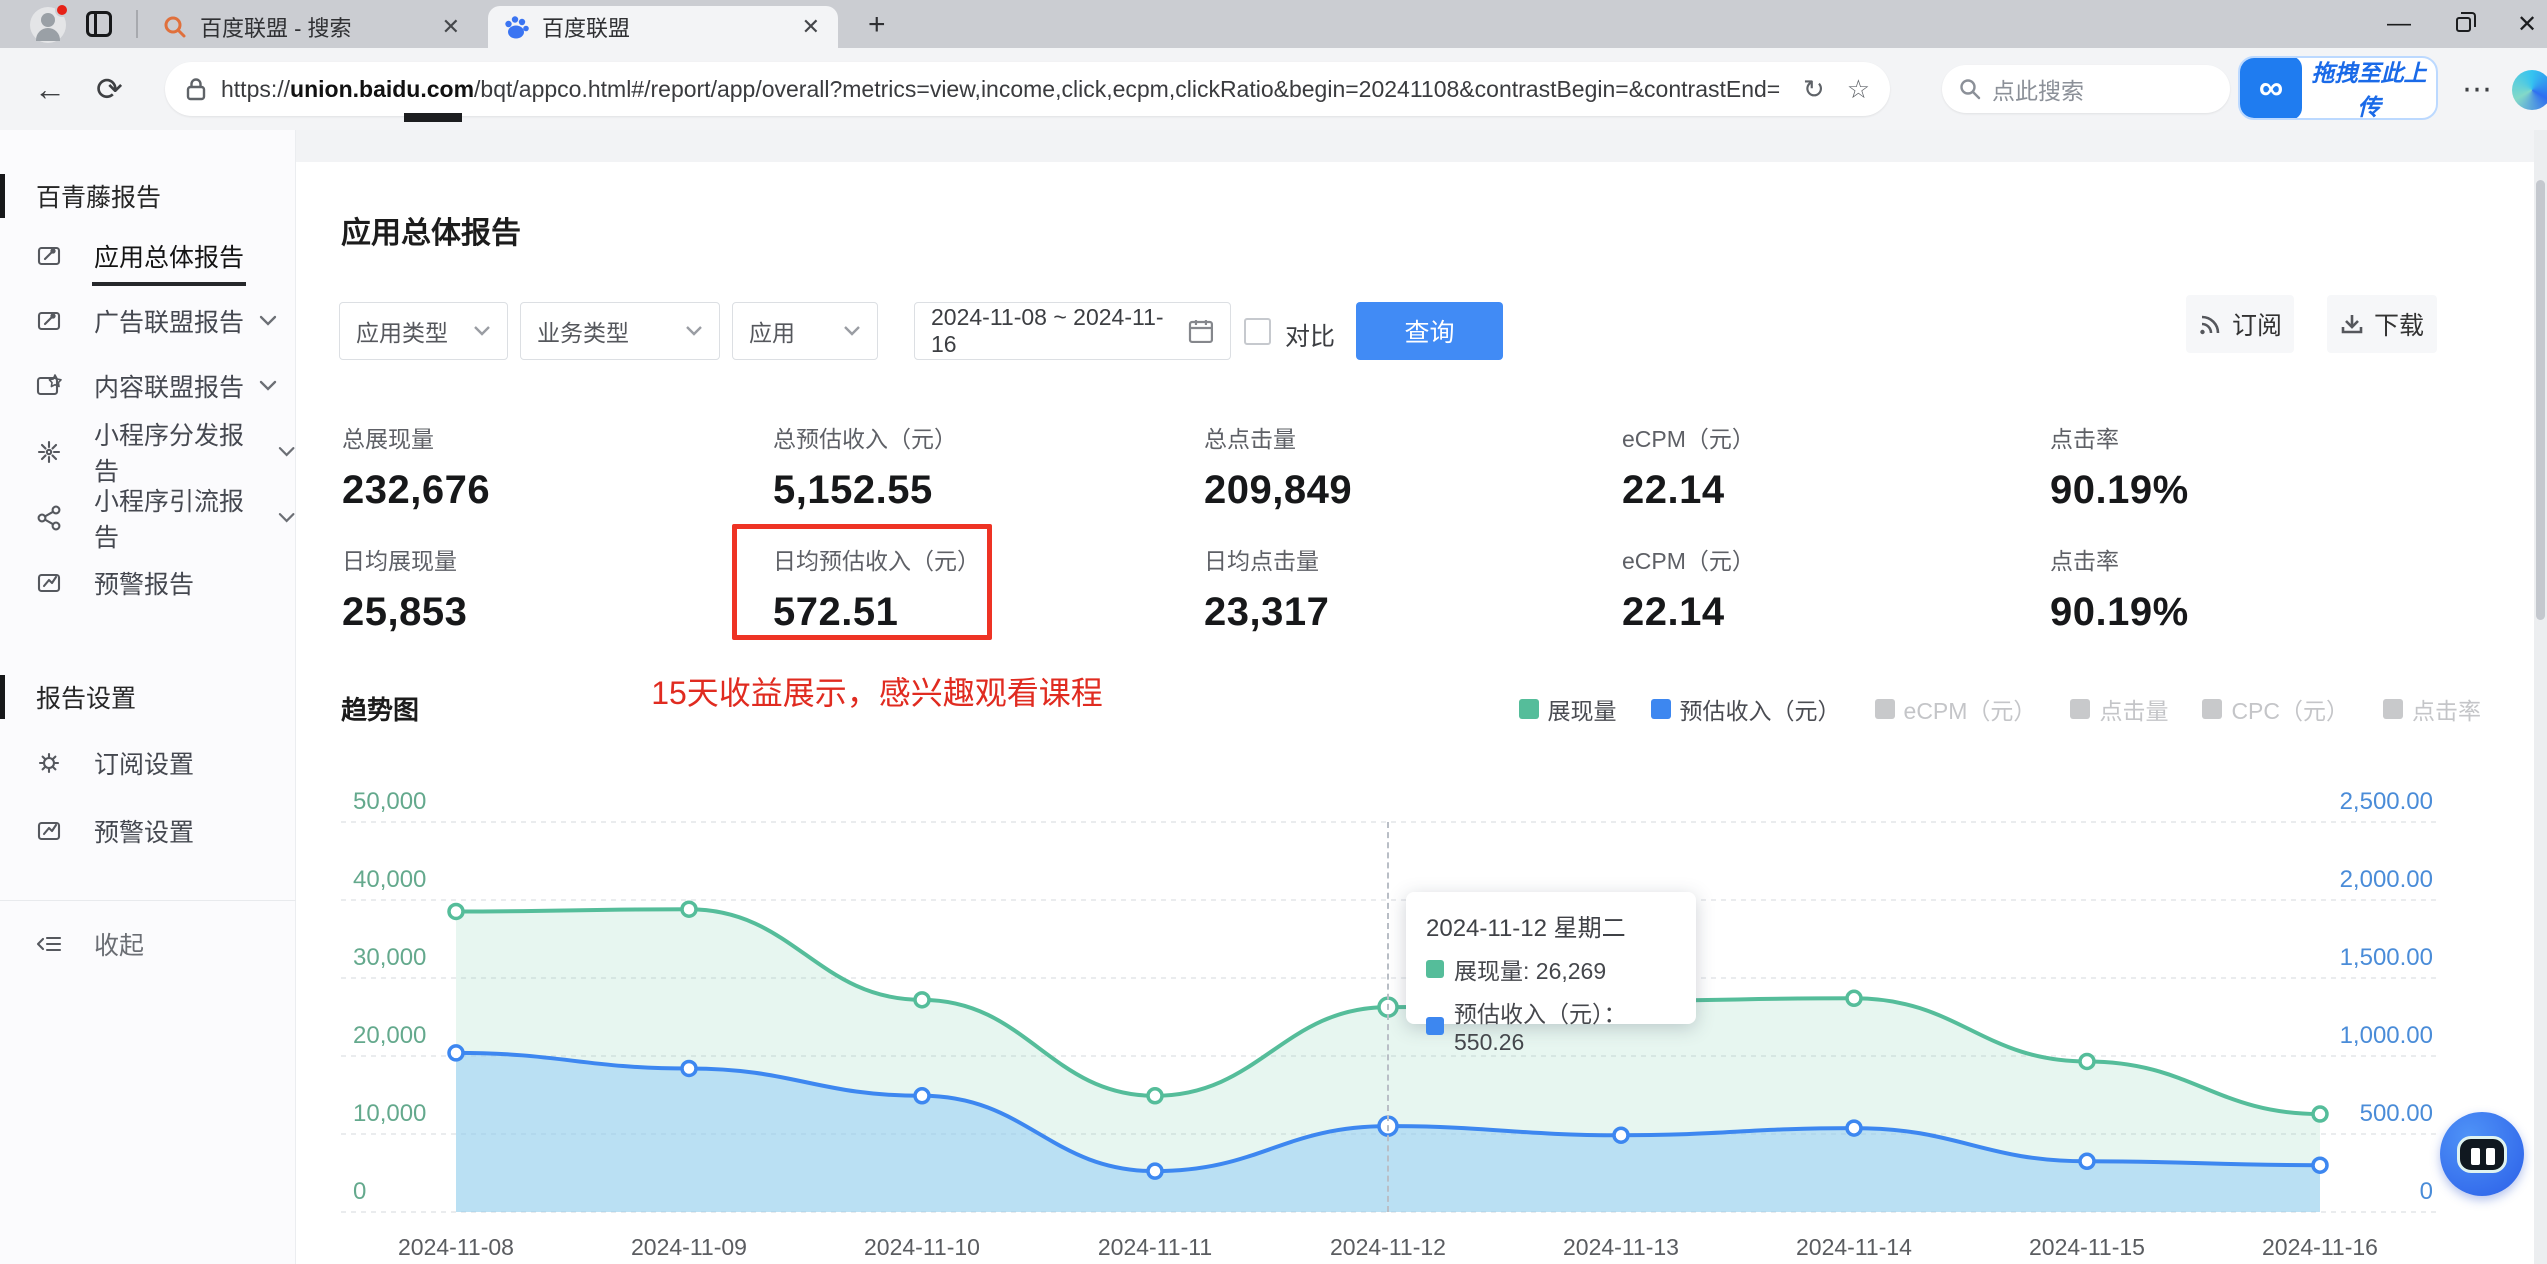  What do you see at coordinates (1429, 331) in the screenshot?
I see `query-button: 查询` at bounding box center [1429, 331].